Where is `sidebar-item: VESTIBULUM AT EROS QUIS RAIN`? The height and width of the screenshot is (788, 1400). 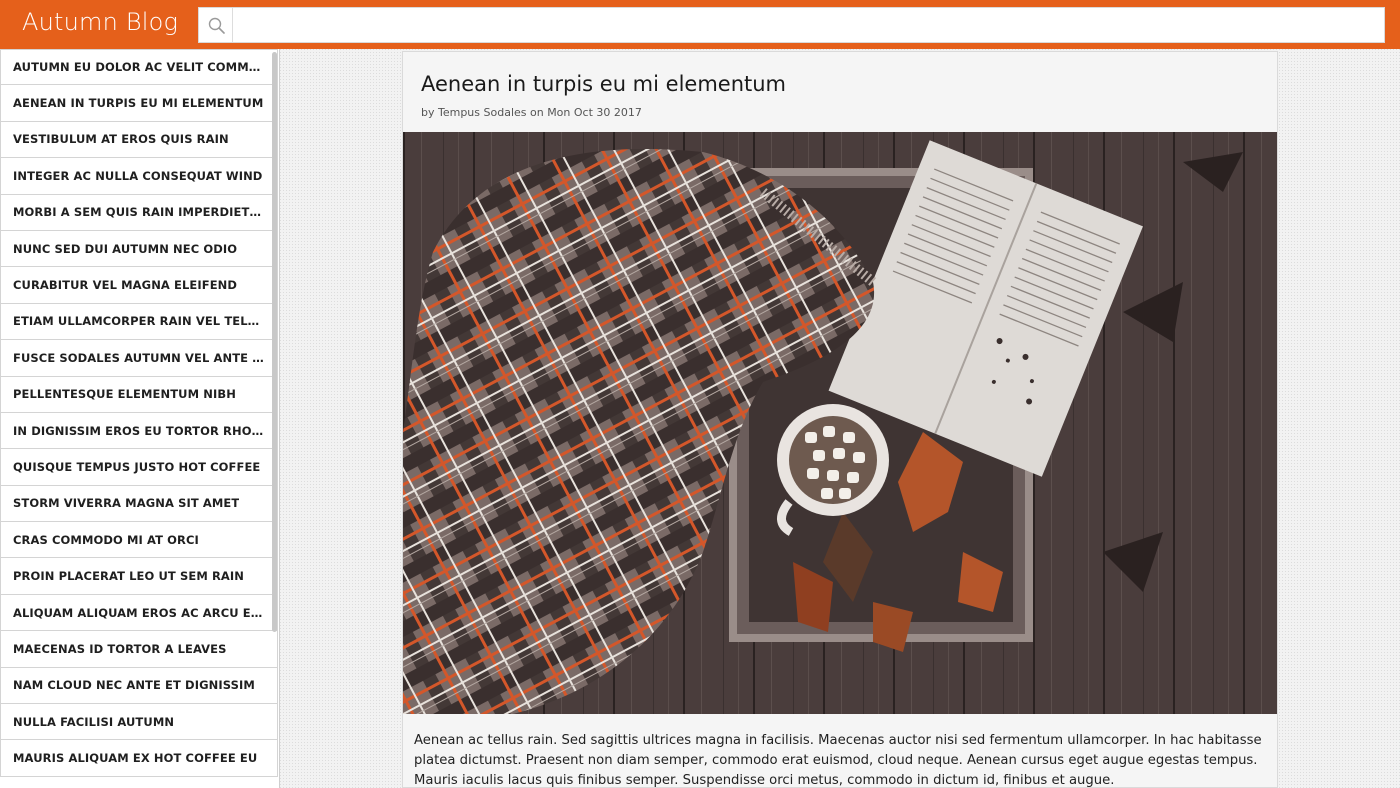 sidebar-item: VESTIBULUM AT EROS QUIS RAIN is located at coordinates (139, 140).